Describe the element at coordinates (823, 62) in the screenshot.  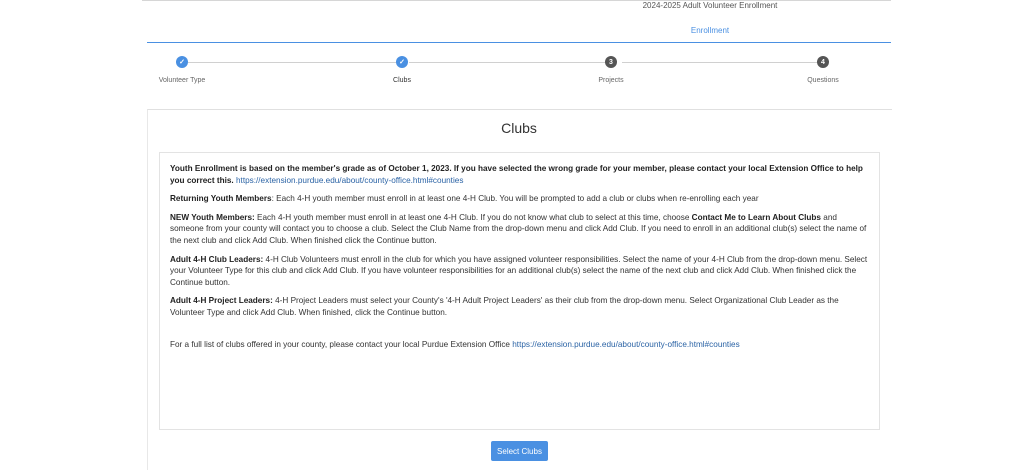
I see `step-number: 4` at that location.